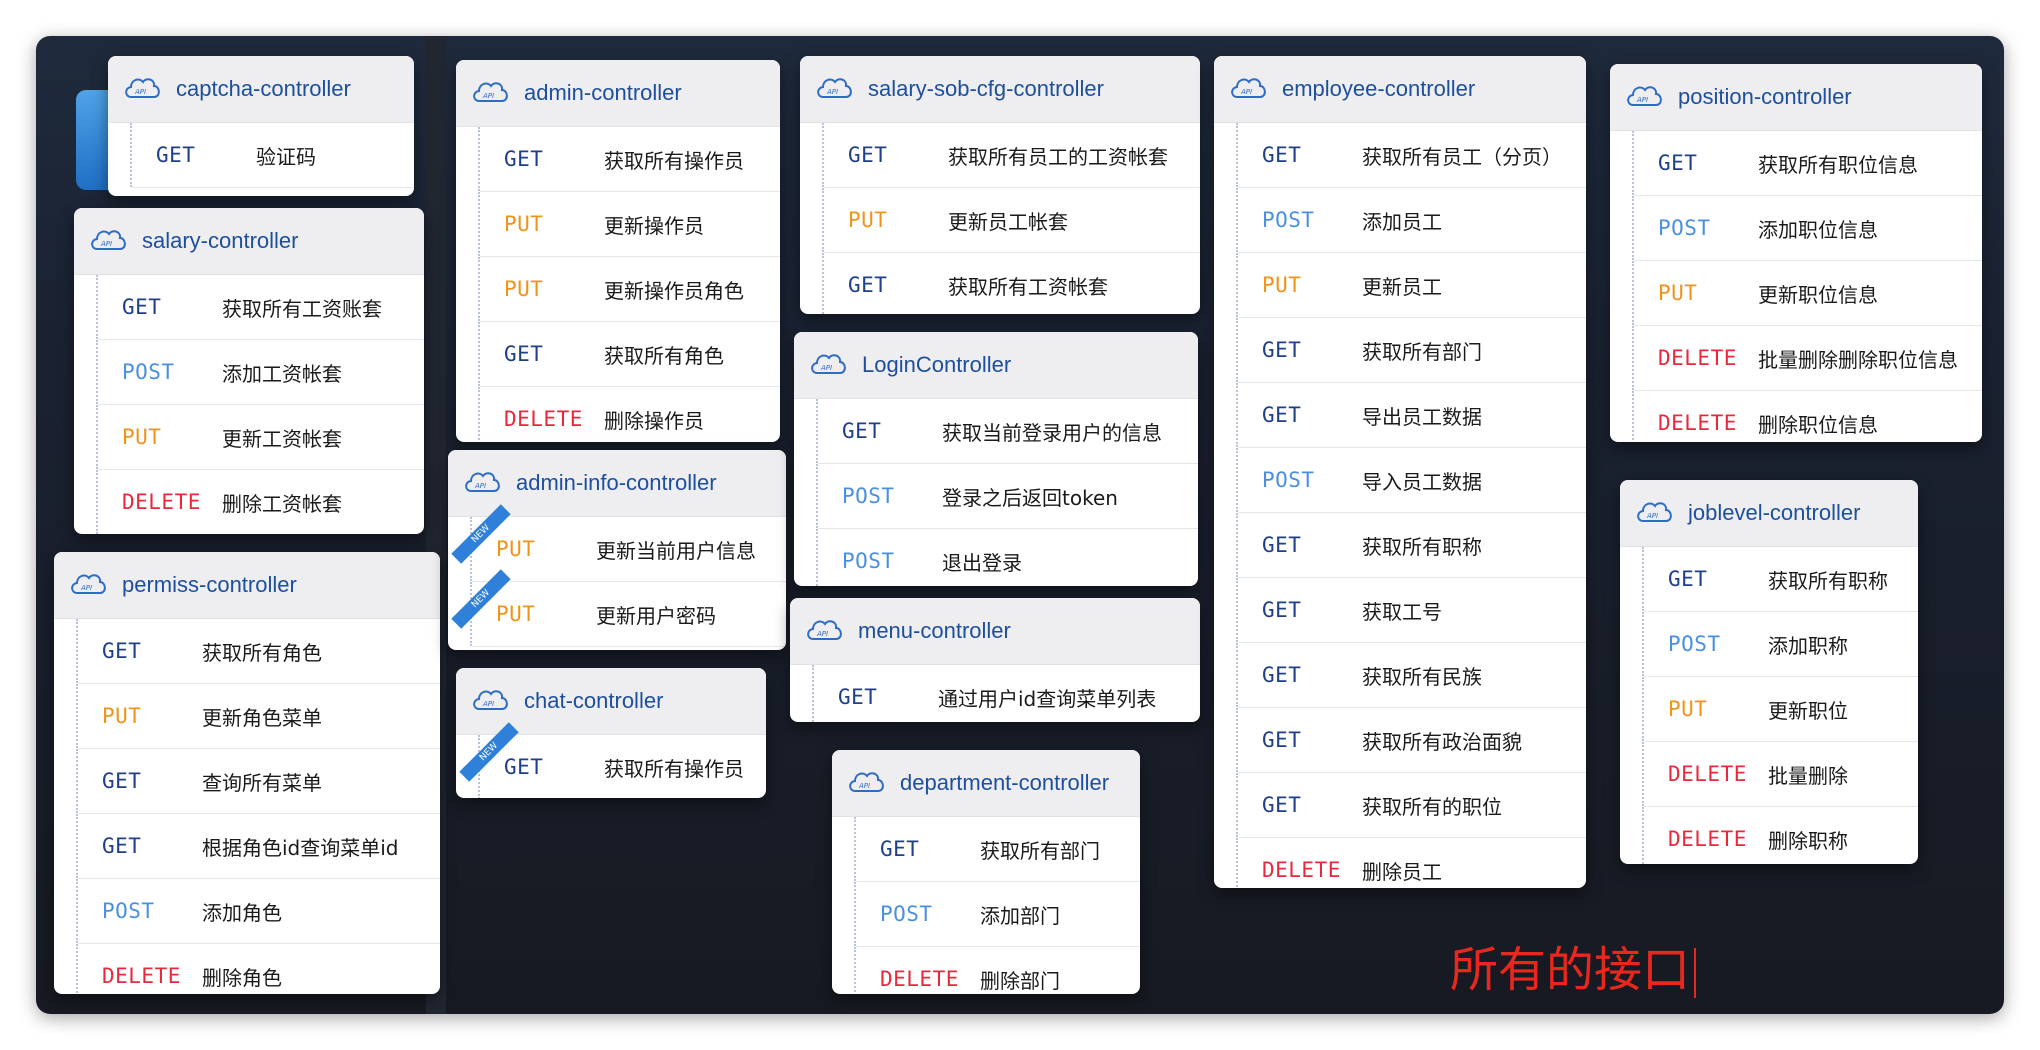 The height and width of the screenshot is (1050, 2040). I want to click on endpoint-row: POST 添加职称, so click(1780, 644).